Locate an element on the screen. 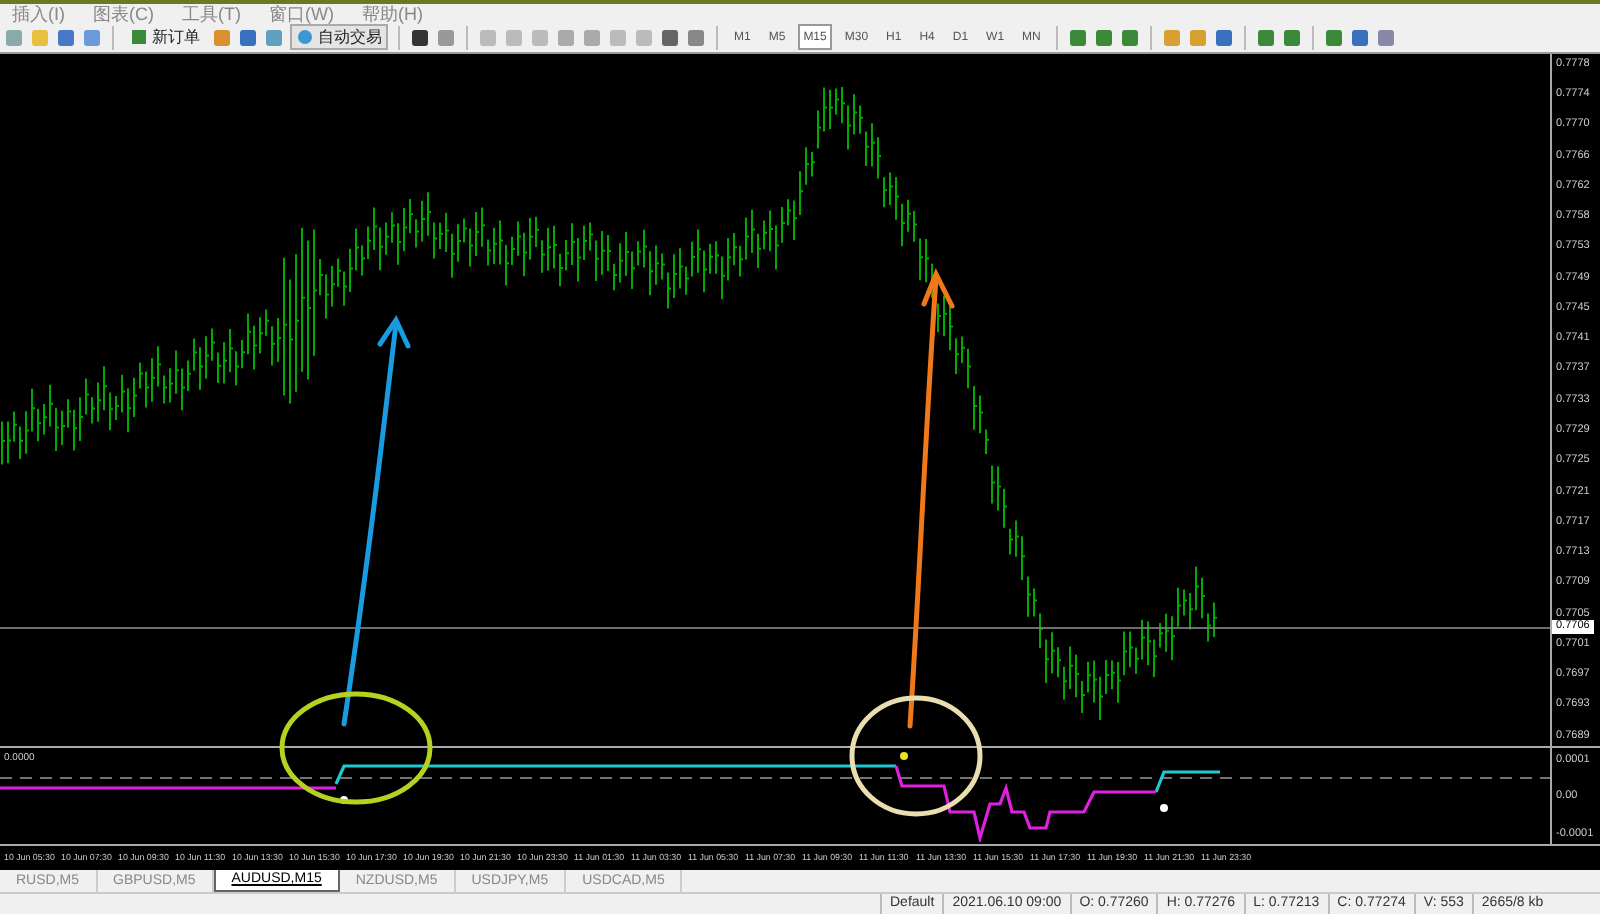  hand-drawn-circle-drawing is located at coordinates (916, 756).